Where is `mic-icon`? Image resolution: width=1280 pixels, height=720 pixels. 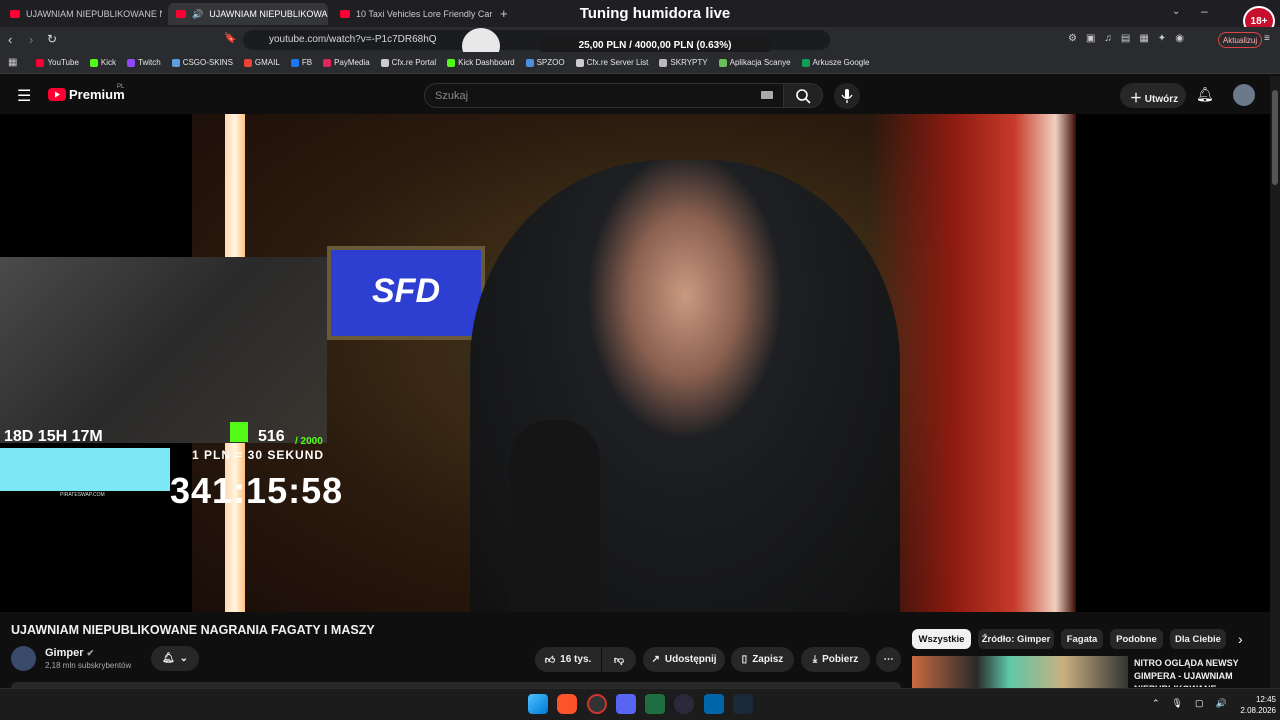
mic-icon is located at coordinates (847, 96).